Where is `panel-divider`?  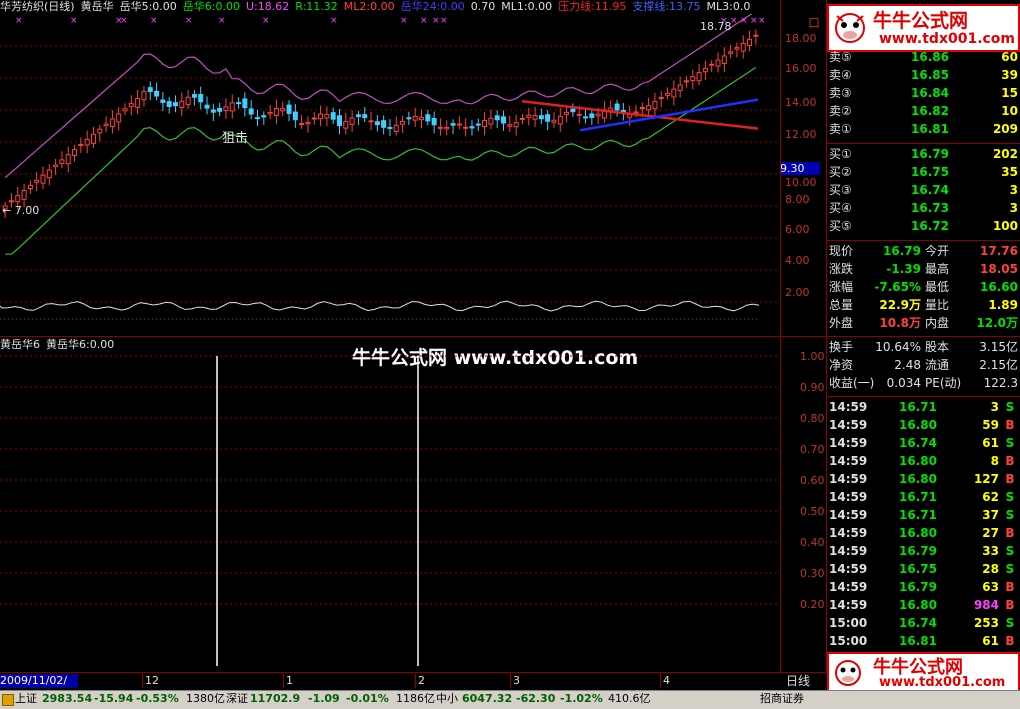
panel-divider is located at coordinates (413, 336).